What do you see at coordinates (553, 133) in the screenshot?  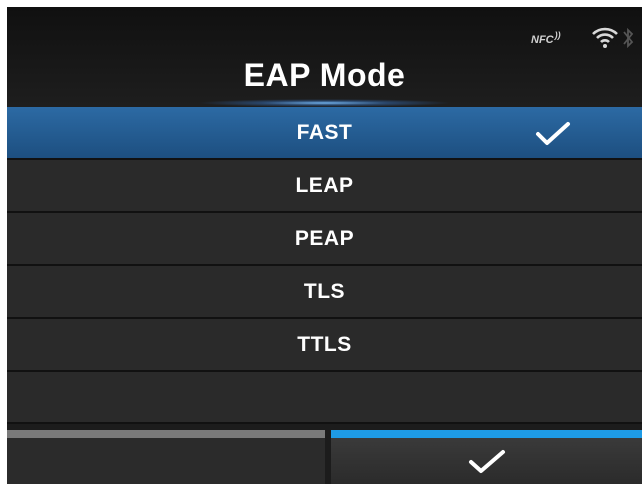 I see `selected-checkmark-icon` at bounding box center [553, 133].